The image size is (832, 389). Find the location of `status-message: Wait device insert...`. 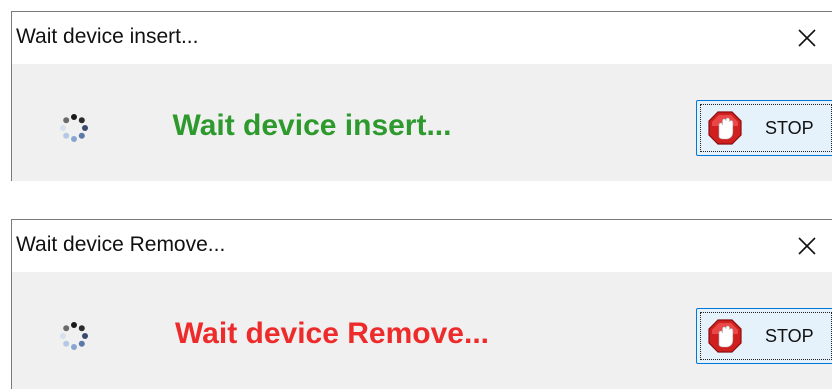

status-message: Wait device insert... is located at coordinates (312, 125).